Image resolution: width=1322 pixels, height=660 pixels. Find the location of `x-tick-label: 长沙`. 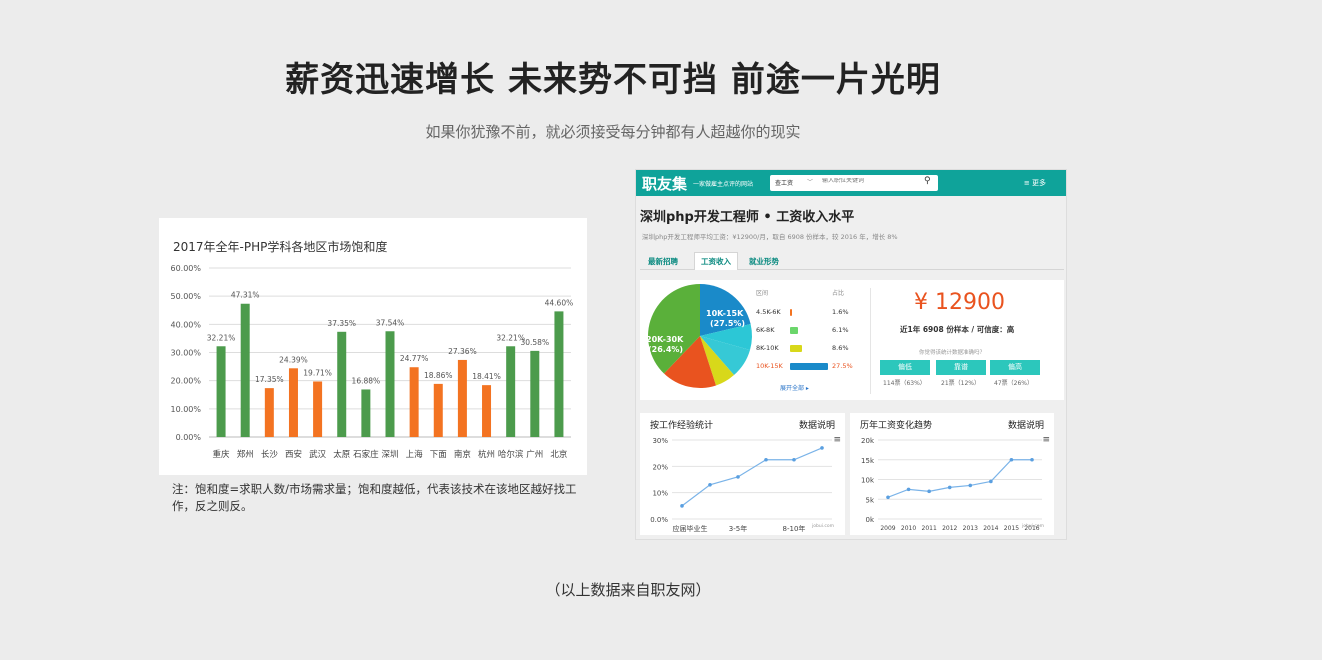

x-tick-label: 长沙 is located at coordinates (270, 454).